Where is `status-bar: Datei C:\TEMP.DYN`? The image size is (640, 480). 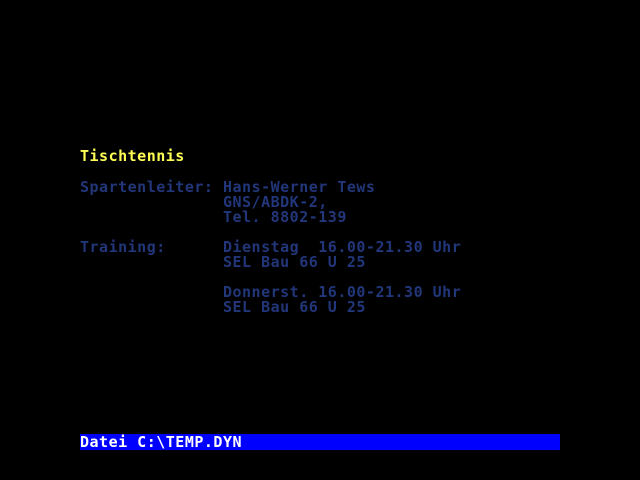 status-bar: Datei C:\TEMP.DYN is located at coordinates (320, 442).